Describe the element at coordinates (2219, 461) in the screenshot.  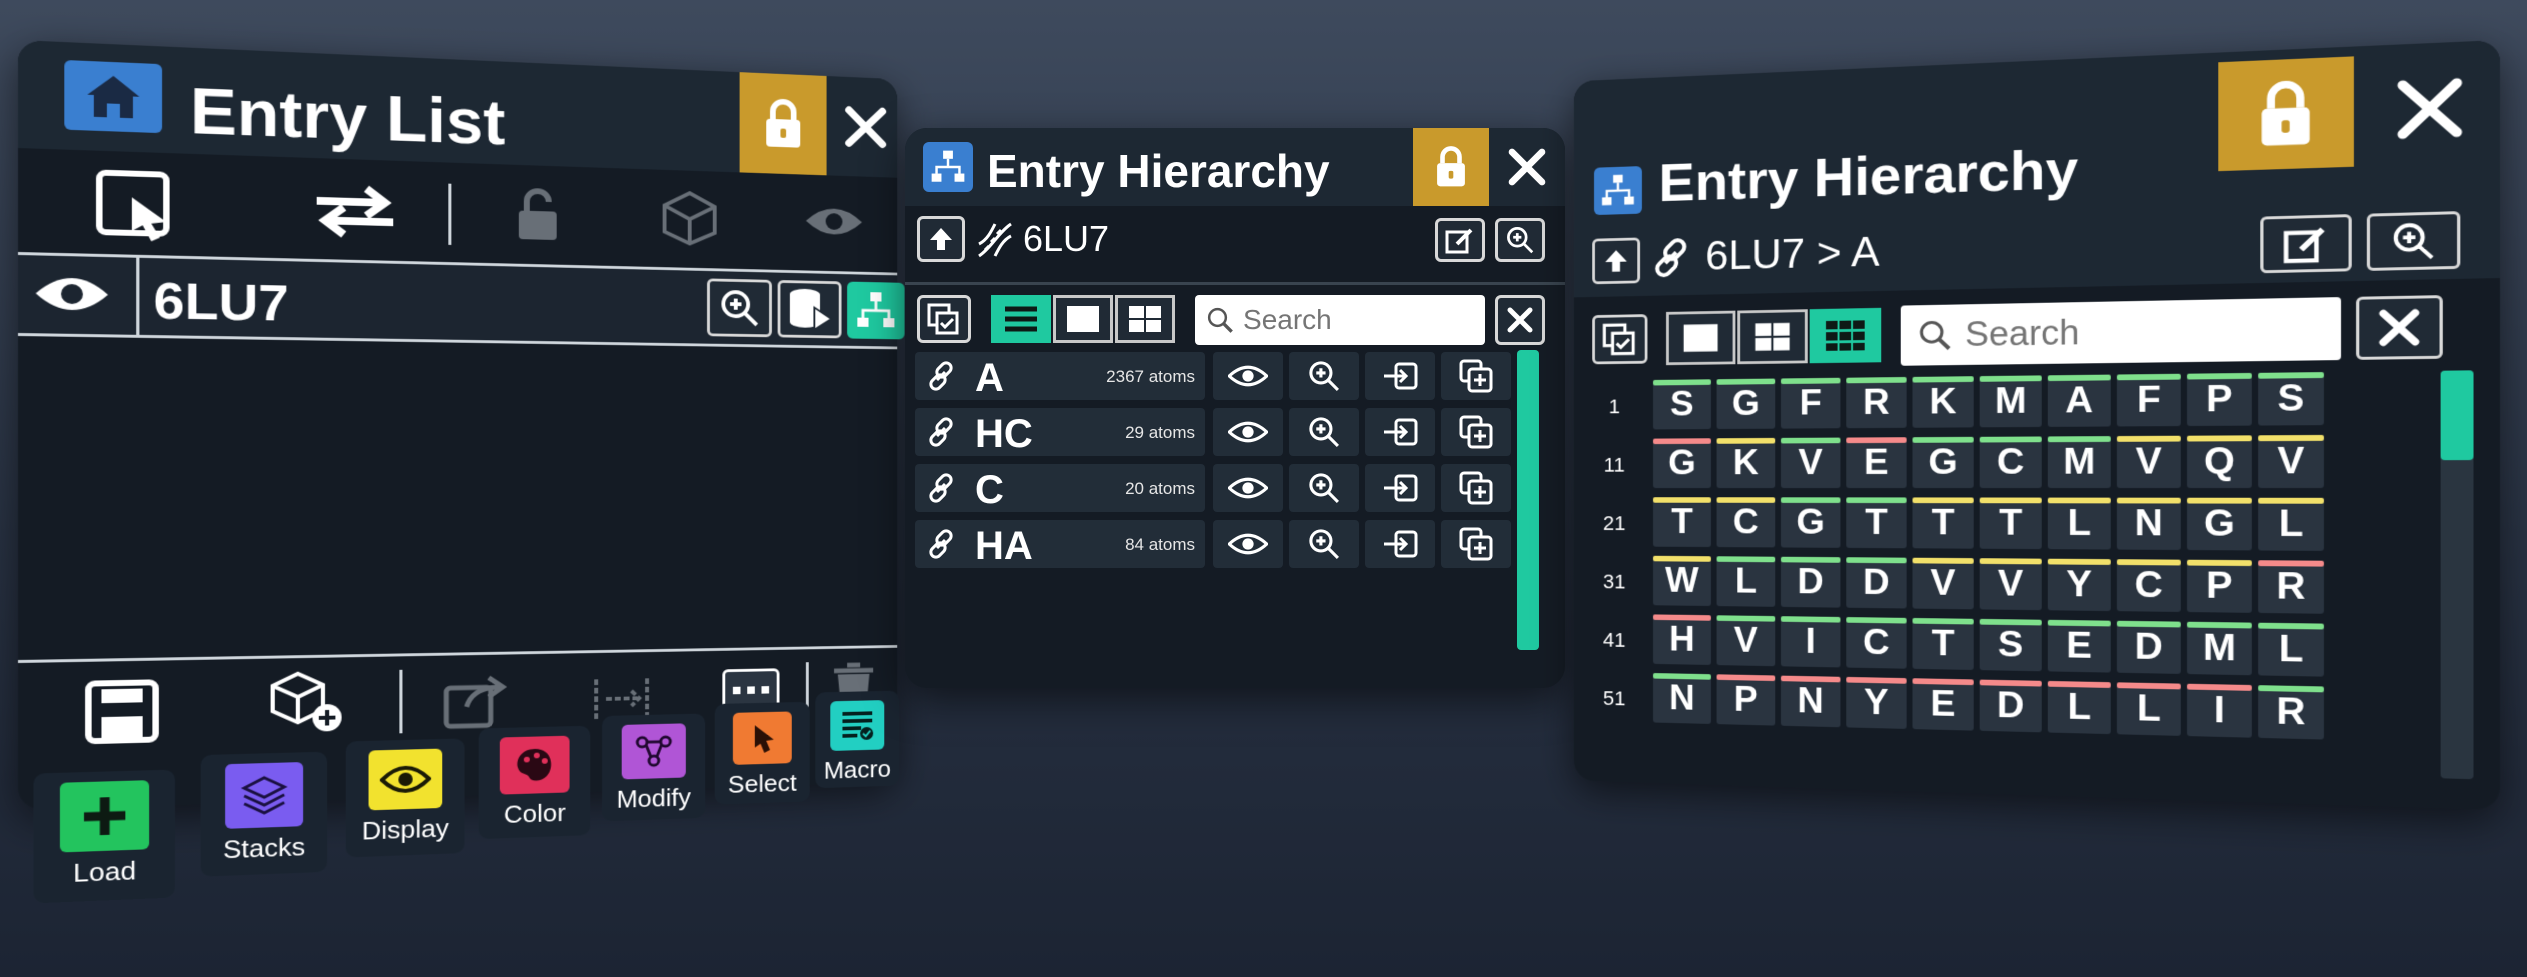
I see `residue-cell: Q` at that location.